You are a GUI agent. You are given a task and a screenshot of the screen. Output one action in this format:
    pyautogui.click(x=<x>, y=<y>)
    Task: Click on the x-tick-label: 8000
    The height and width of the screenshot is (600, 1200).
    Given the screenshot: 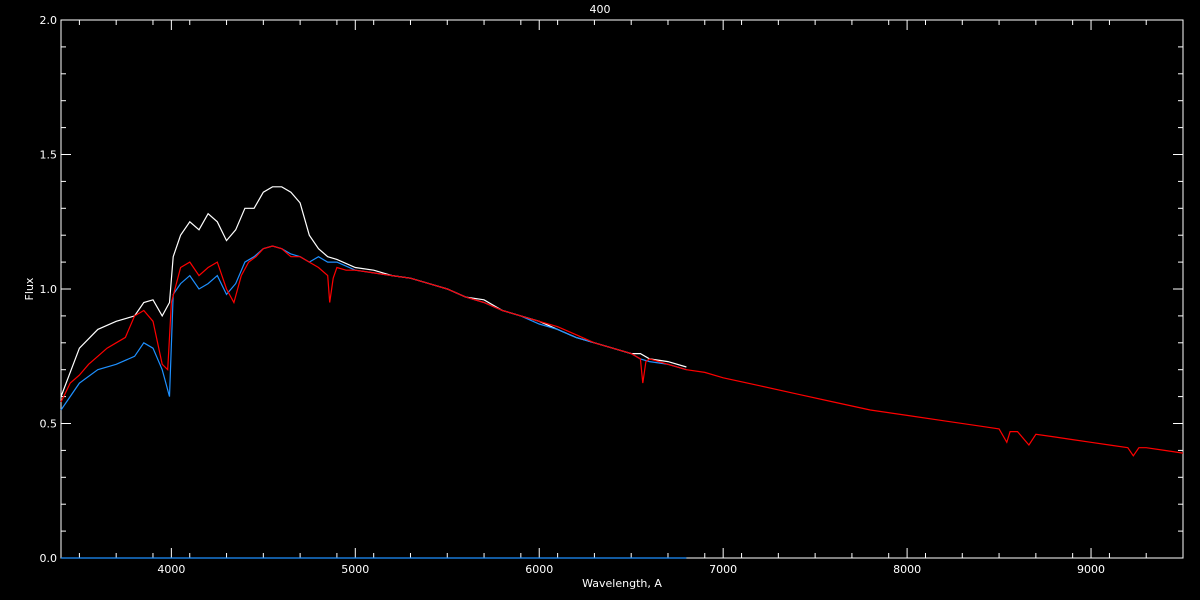 What is the action you would take?
    pyautogui.click(x=907, y=569)
    